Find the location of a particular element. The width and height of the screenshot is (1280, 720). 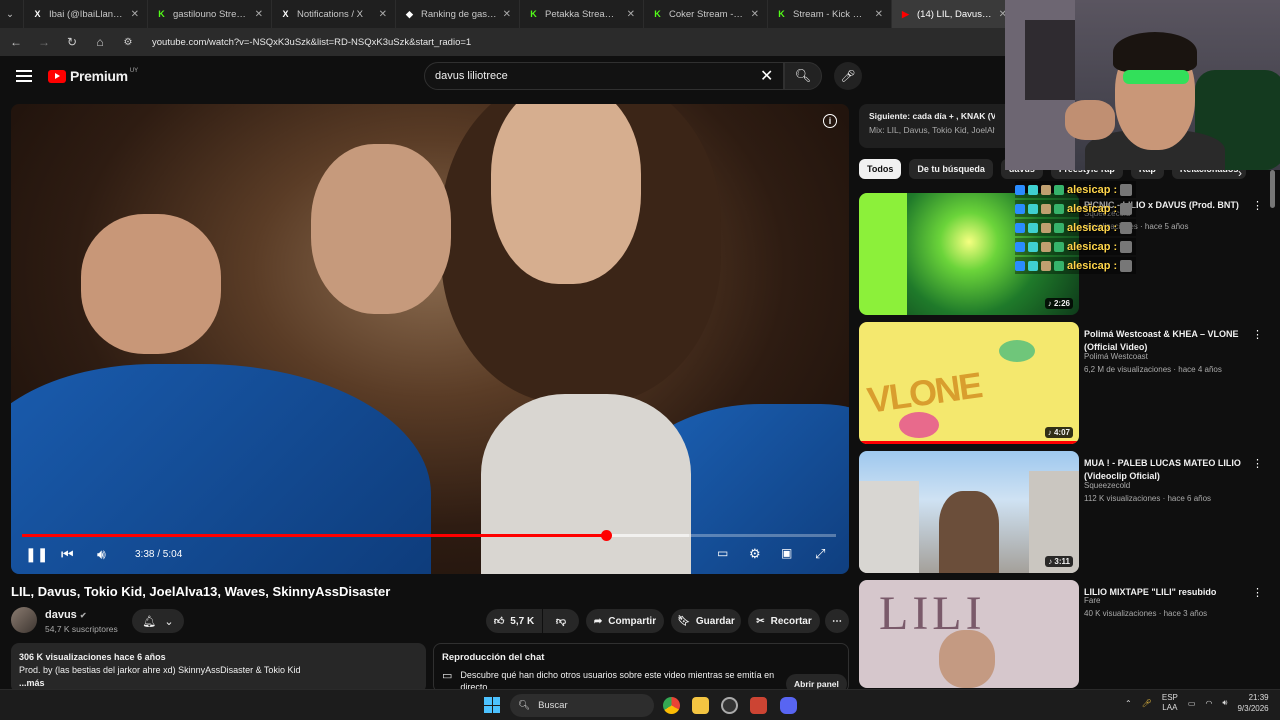

tab-list-button: ⌄ is located at coordinates (12, 14).